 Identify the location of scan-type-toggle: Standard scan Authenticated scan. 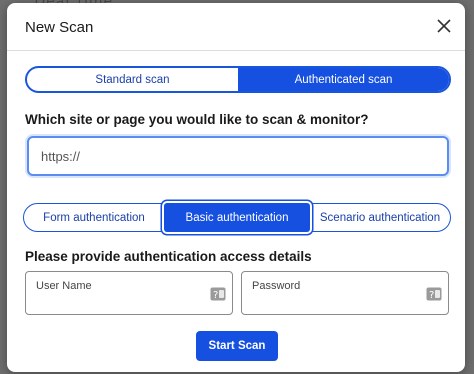
(238, 79).